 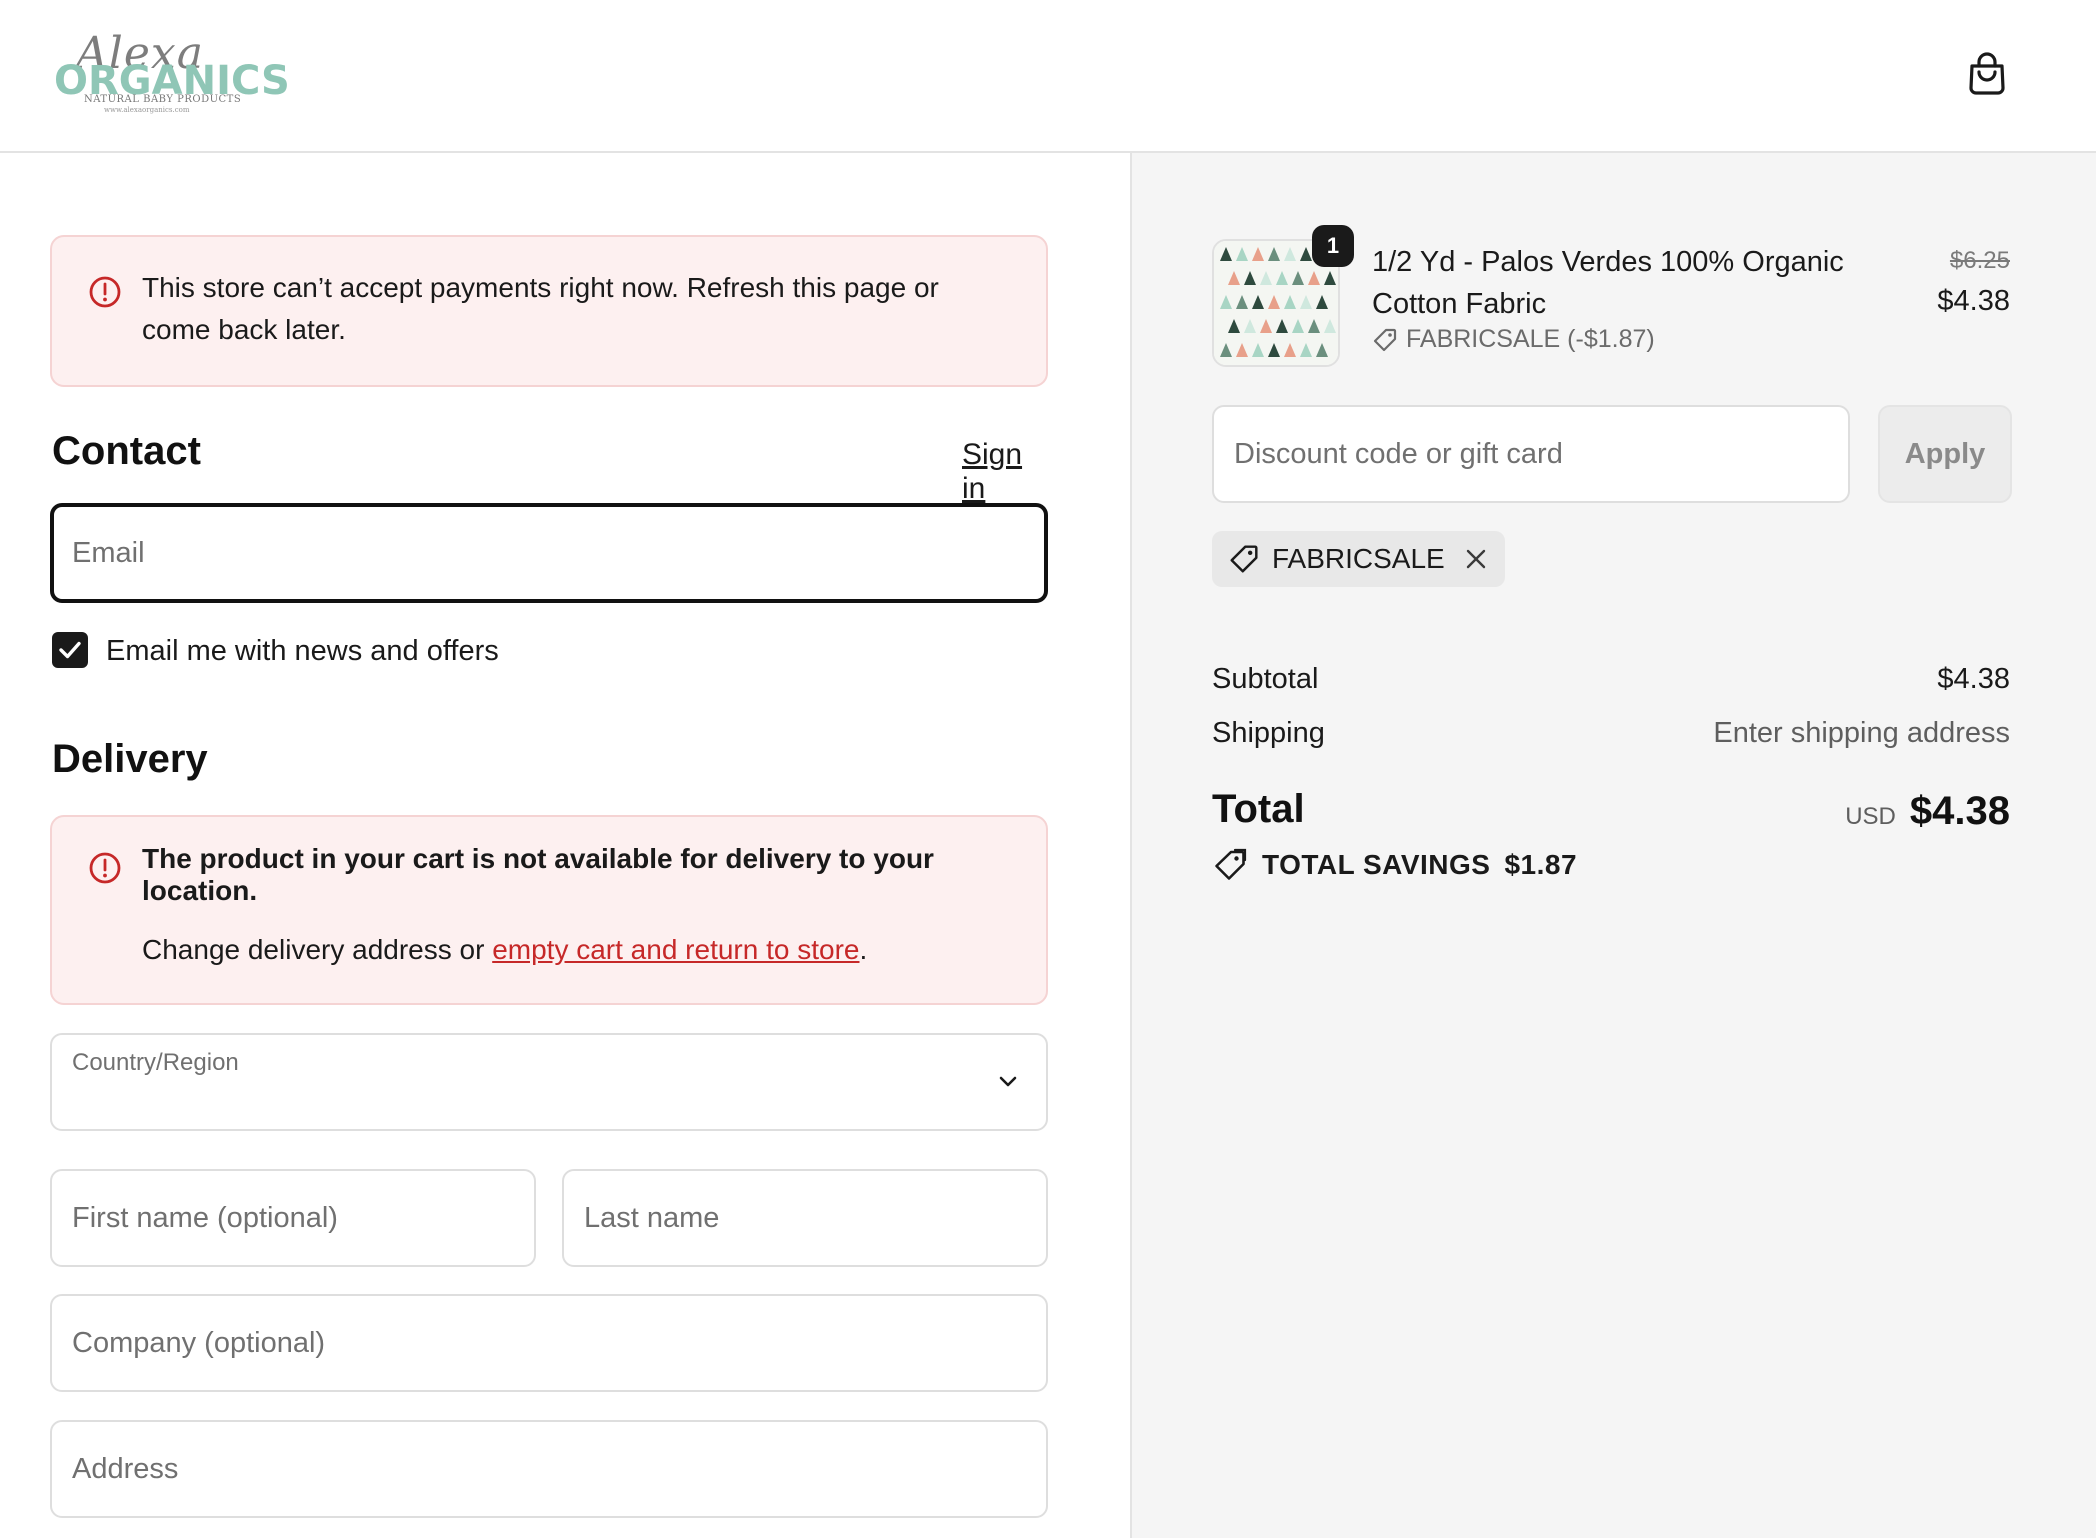 What do you see at coordinates (317, 949) in the screenshot?
I see `delivery-error-prefix: Change delivery address or` at bounding box center [317, 949].